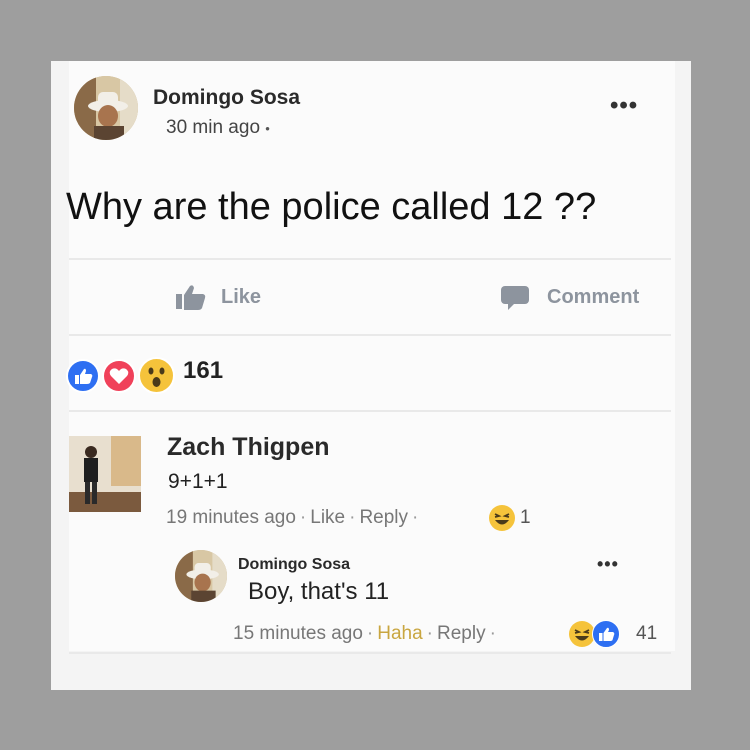 The image size is (750, 750). What do you see at coordinates (515, 298) in the screenshot?
I see `comment-bubble-icon` at bounding box center [515, 298].